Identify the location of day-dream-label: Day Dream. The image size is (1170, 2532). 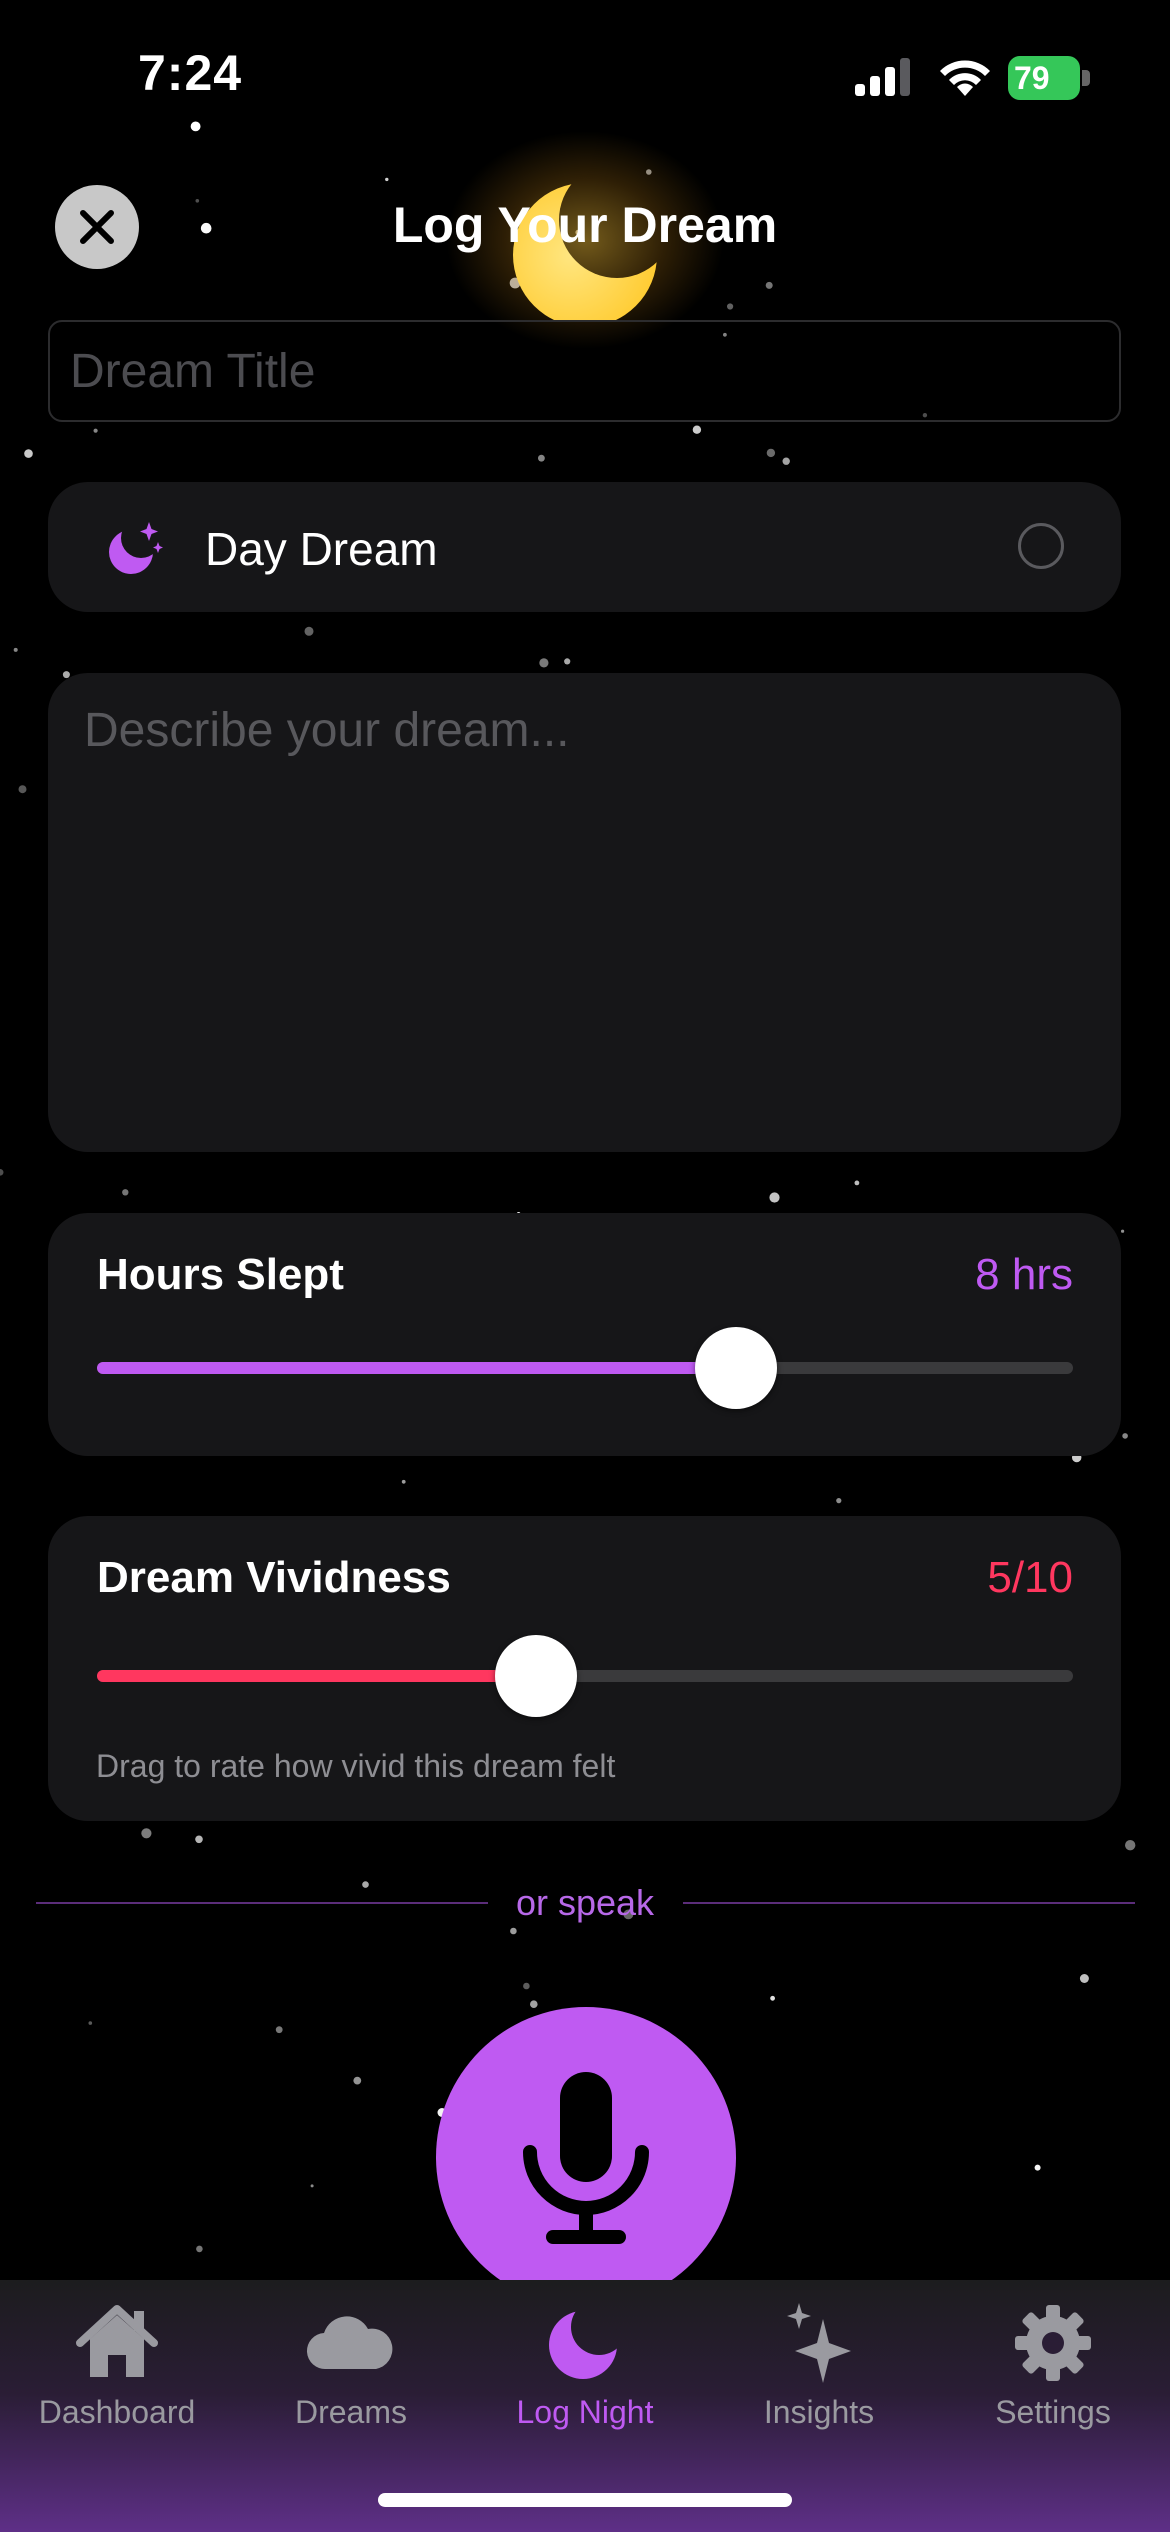
(321, 549).